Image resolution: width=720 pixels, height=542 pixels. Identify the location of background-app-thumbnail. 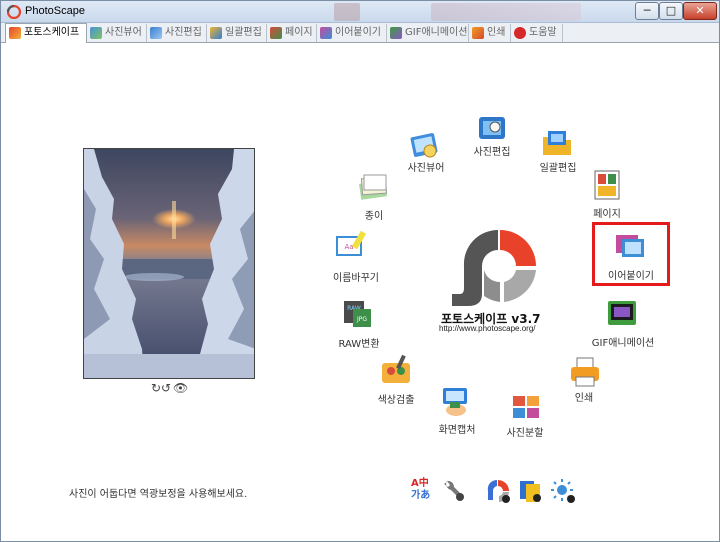
(347, 12).